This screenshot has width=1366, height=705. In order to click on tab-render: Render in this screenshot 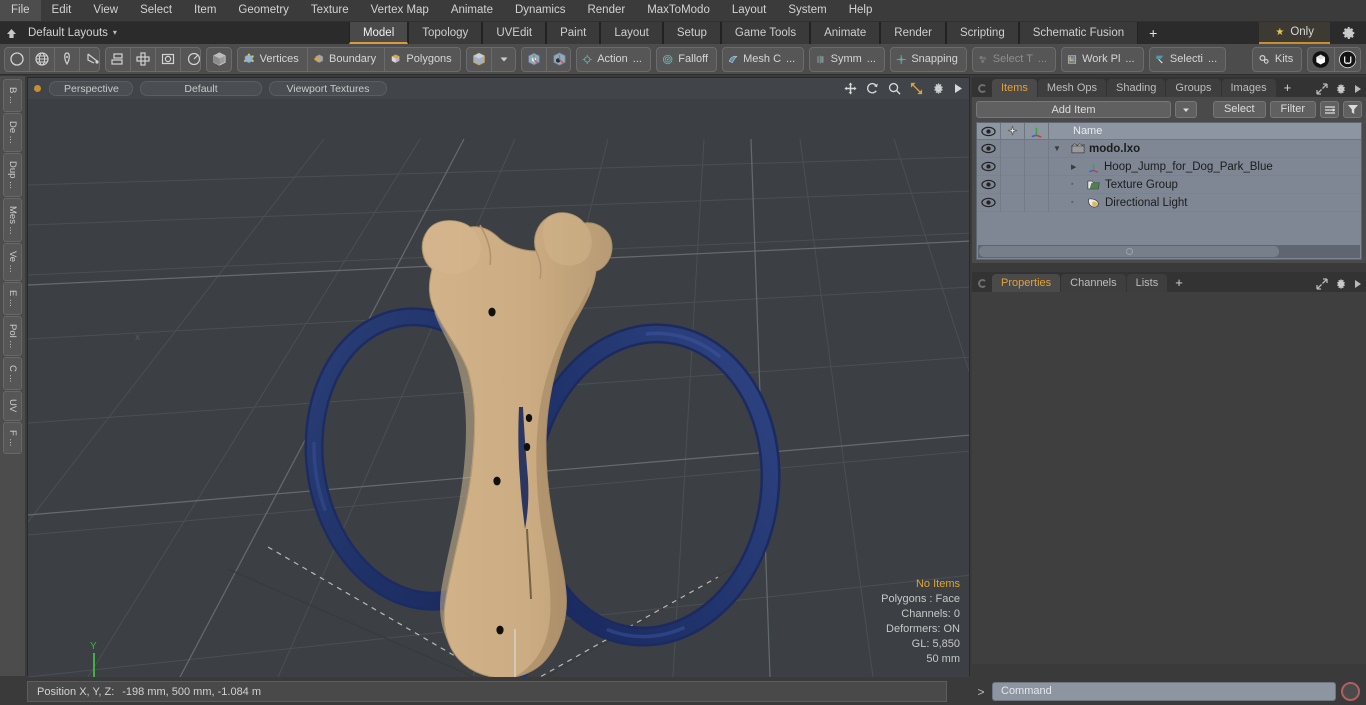, I will do `click(913, 33)`.